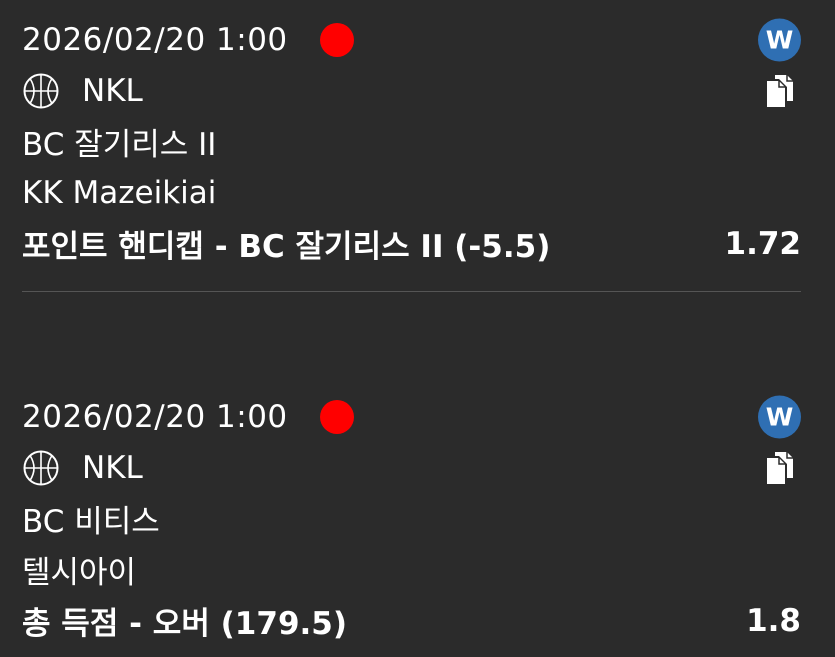 Image resolution: width=835 pixels, height=657 pixels. What do you see at coordinates (763, 243) in the screenshot?
I see `odds-value: 1.72` at bounding box center [763, 243].